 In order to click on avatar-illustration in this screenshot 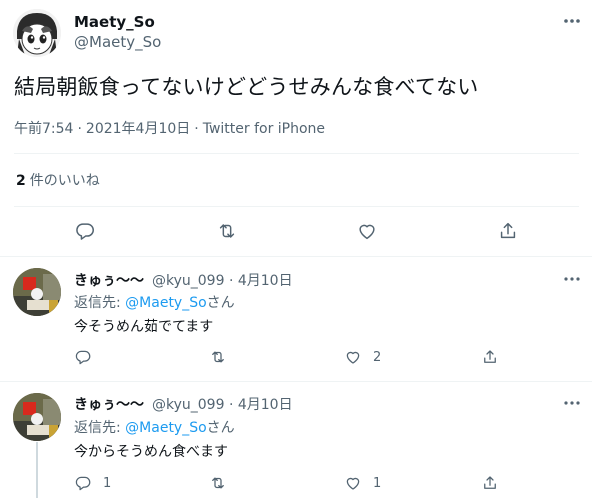, I will do `click(37, 33)`.